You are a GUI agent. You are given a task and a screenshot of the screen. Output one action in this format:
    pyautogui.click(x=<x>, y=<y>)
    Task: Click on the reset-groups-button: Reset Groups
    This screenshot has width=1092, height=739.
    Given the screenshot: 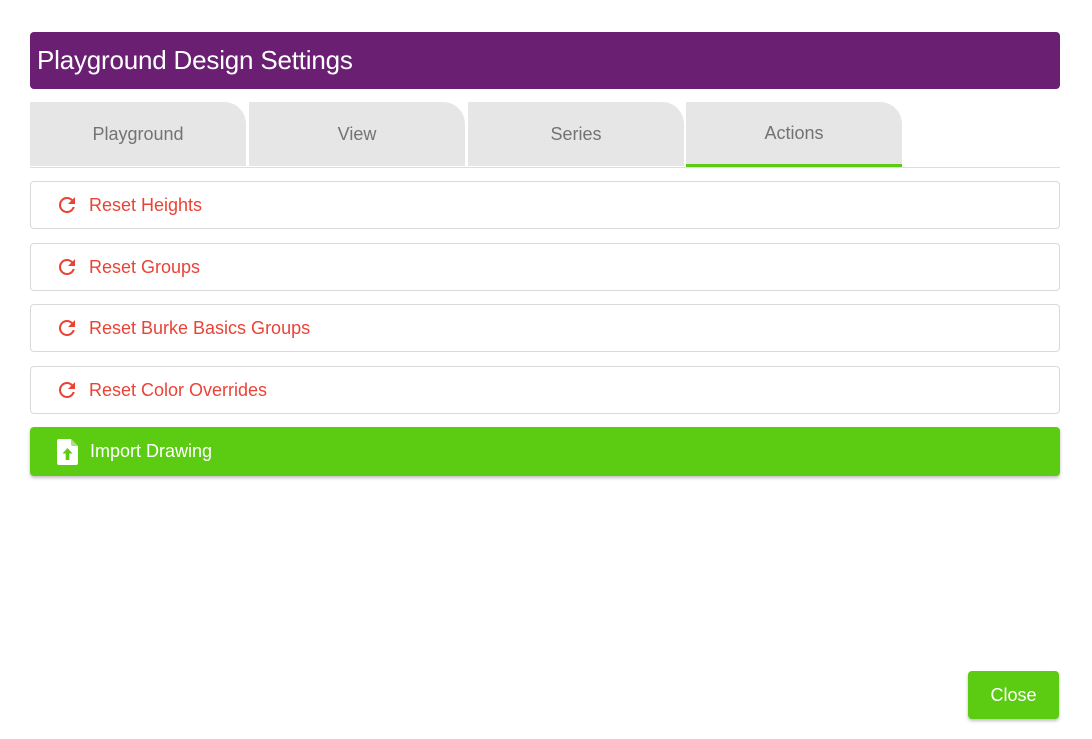 What is the action you would take?
    pyautogui.click(x=545, y=267)
    